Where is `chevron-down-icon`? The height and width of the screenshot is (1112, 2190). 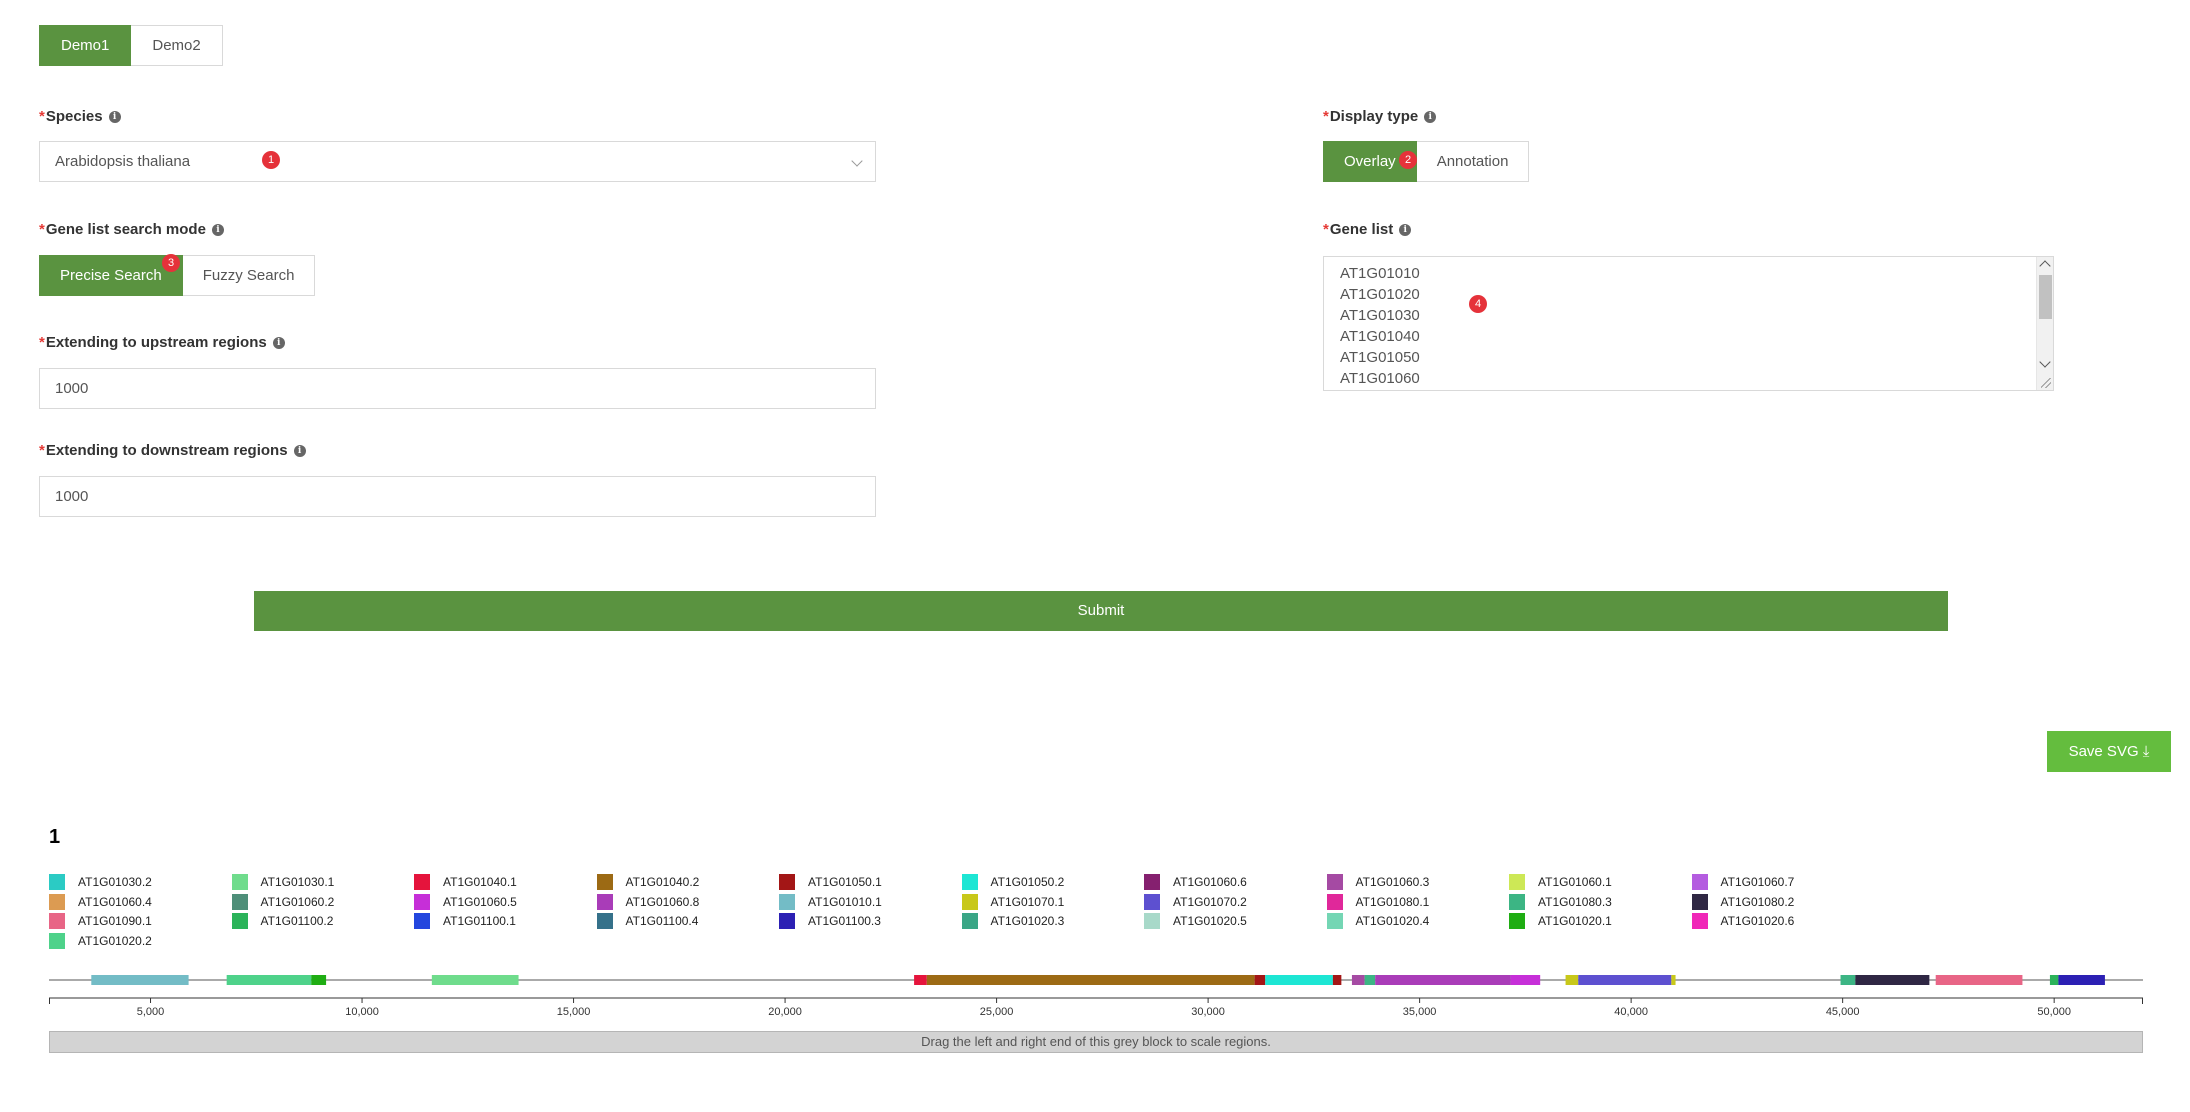
chevron-down-icon is located at coordinates (857, 161).